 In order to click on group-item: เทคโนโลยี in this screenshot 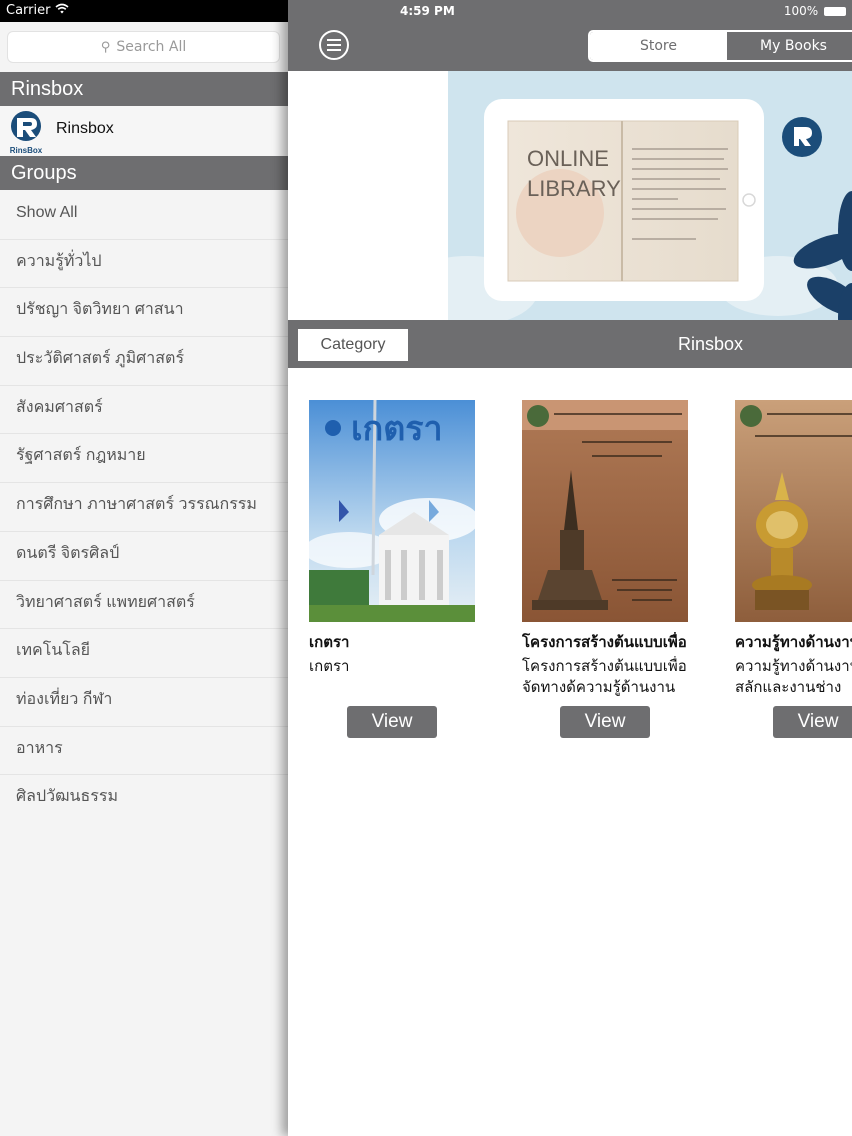, I will do `click(144, 653)`.